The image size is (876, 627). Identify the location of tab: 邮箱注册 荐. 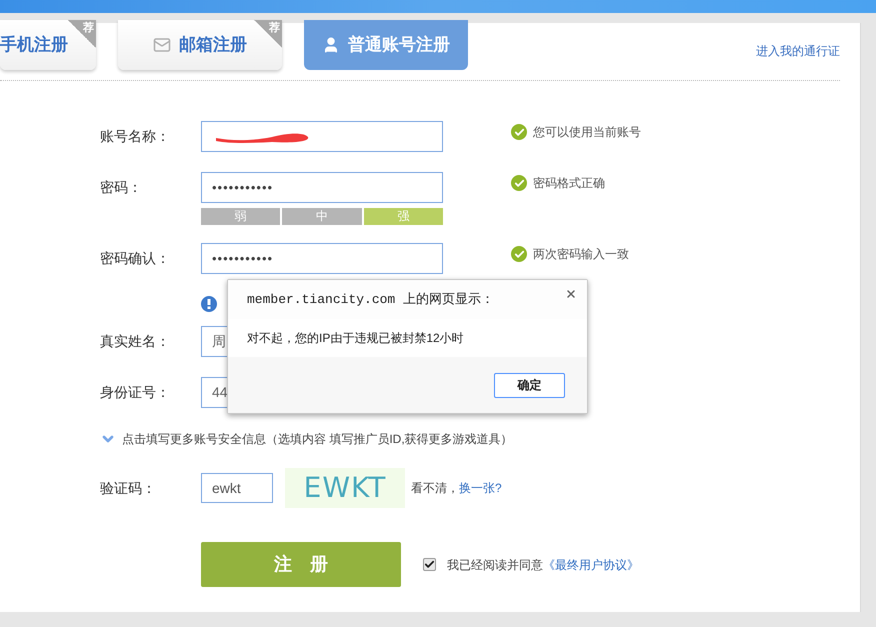
(200, 45).